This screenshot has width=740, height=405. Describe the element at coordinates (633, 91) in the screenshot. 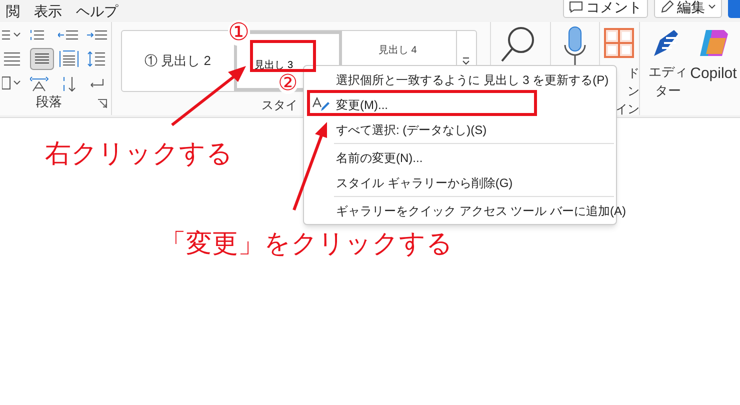

I see `addin-label: ン` at that location.